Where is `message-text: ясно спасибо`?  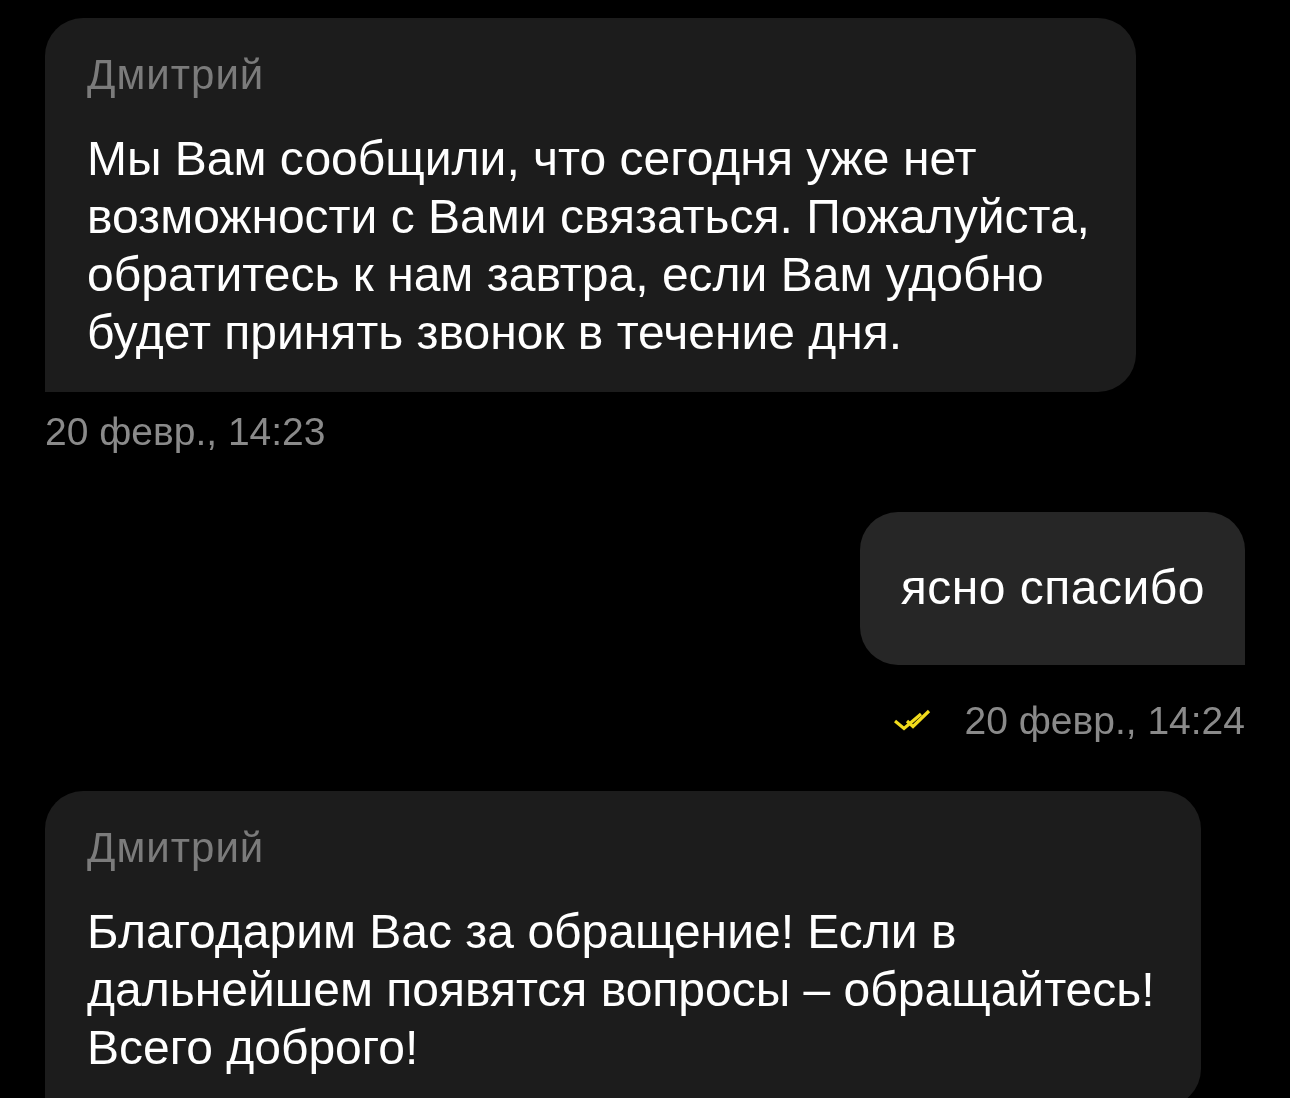 message-text: ясно спасибо is located at coordinates (1052, 588).